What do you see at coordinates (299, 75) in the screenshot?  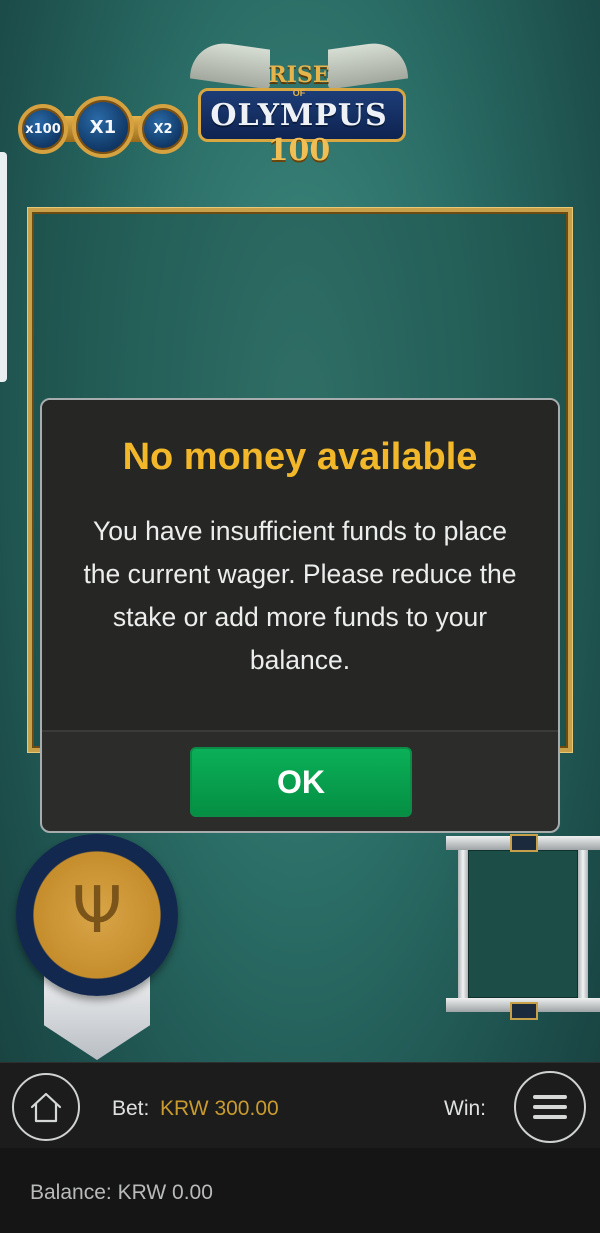 I see `logo-rise-text: RISE` at bounding box center [299, 75].